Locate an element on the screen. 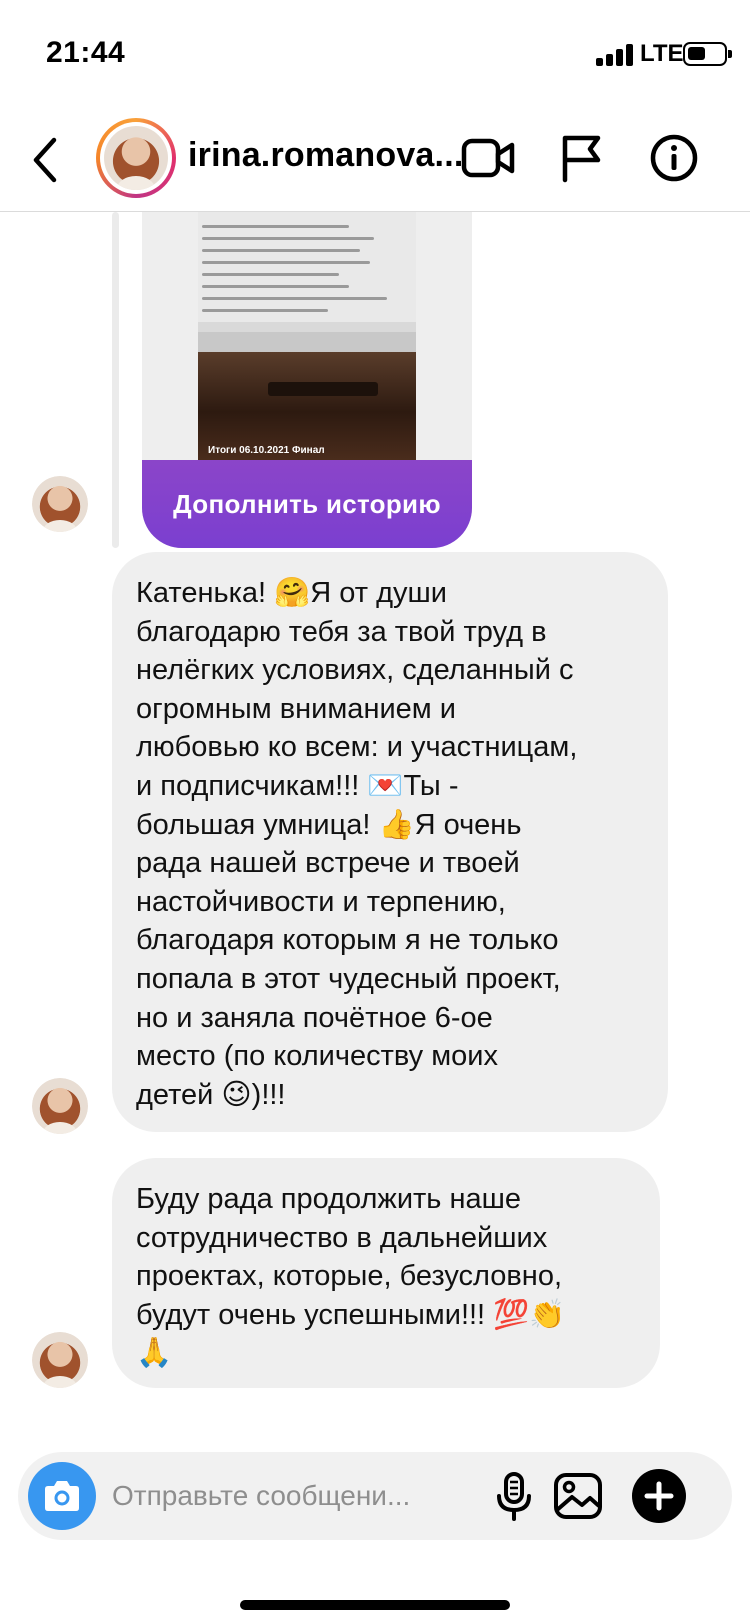  message-composer is located at coordinates (375, 1496).